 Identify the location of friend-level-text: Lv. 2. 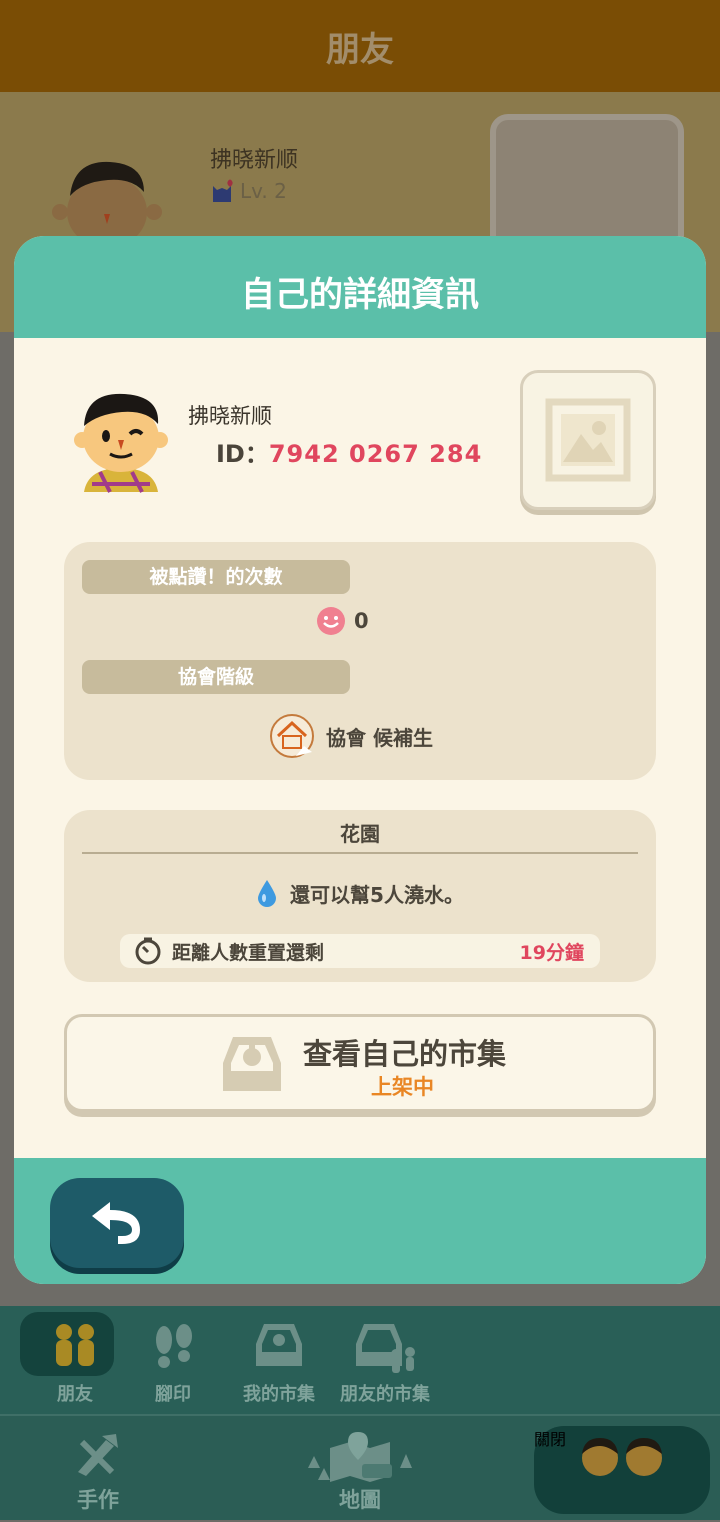
(263, 191).